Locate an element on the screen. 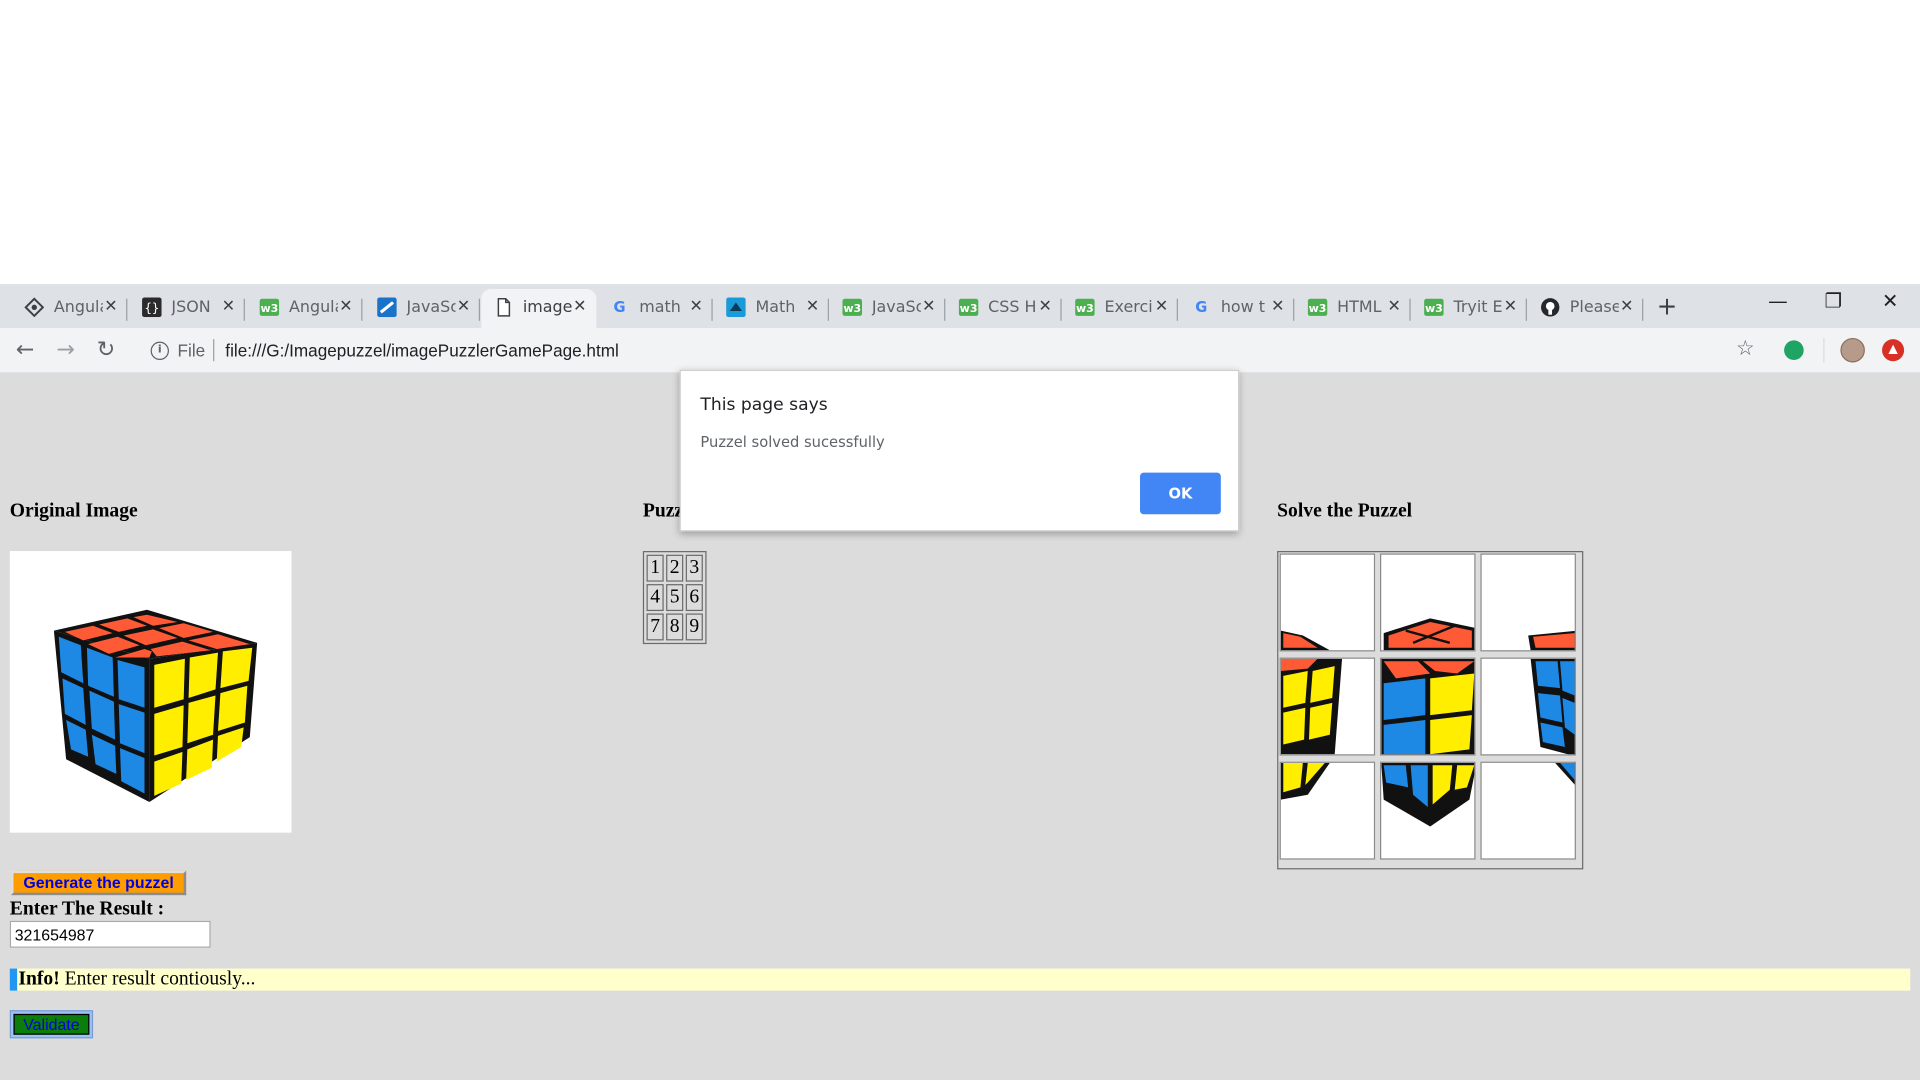 This screenshot has height=1080, width=1920. info-strong-label: Info! is located at coordinates (39, 979).